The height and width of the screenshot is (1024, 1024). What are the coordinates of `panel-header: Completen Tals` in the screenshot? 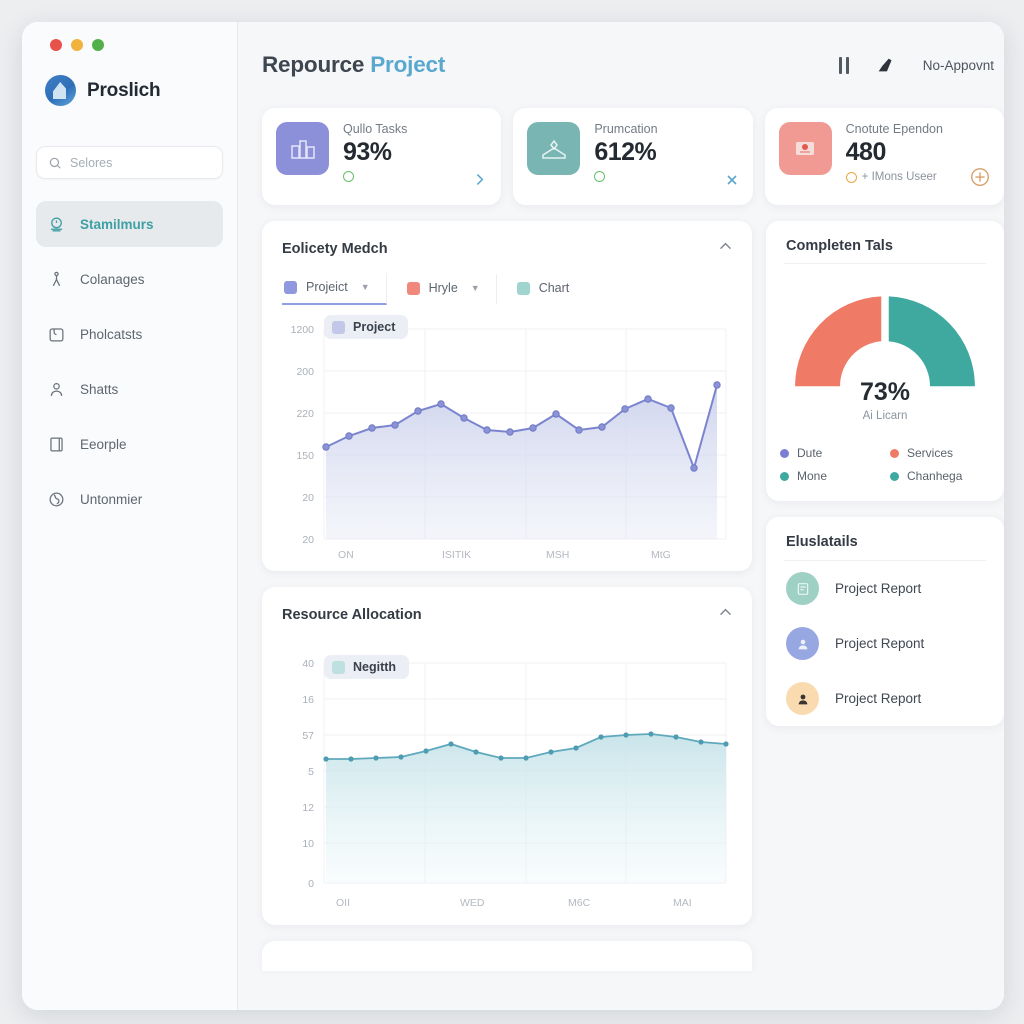 It's located at (885, 242).